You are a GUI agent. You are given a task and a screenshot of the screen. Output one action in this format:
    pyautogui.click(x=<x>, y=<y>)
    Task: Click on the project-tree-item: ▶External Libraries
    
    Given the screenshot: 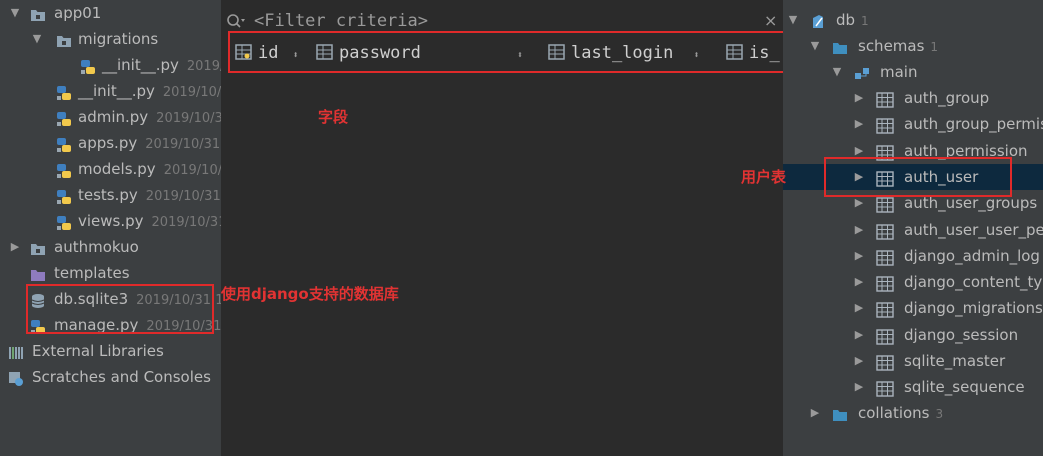 What is the action you would take?
    pyautogui.click(x=110, y=351)
    